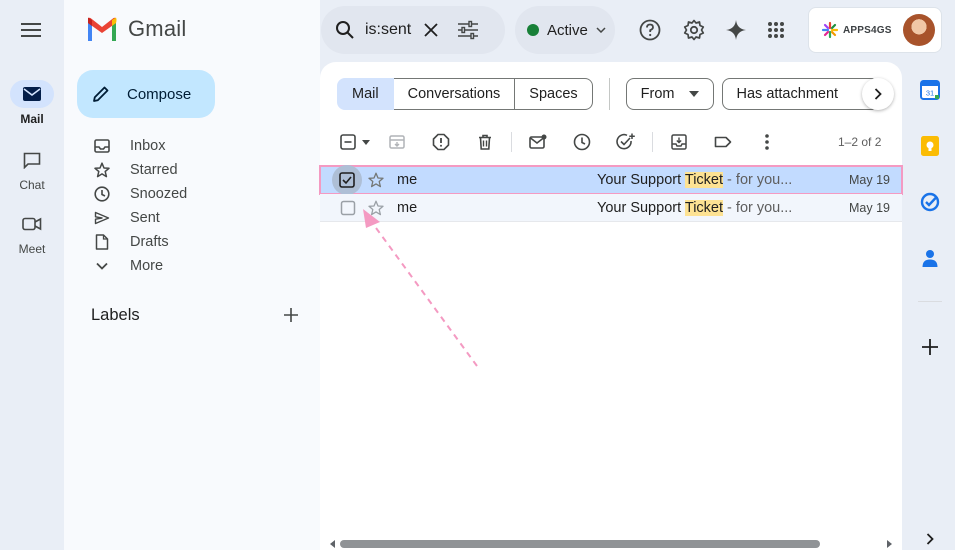 The width and height of the screenshot is (955, 550). I want to click on tasks-app-button, so click(930, 202).